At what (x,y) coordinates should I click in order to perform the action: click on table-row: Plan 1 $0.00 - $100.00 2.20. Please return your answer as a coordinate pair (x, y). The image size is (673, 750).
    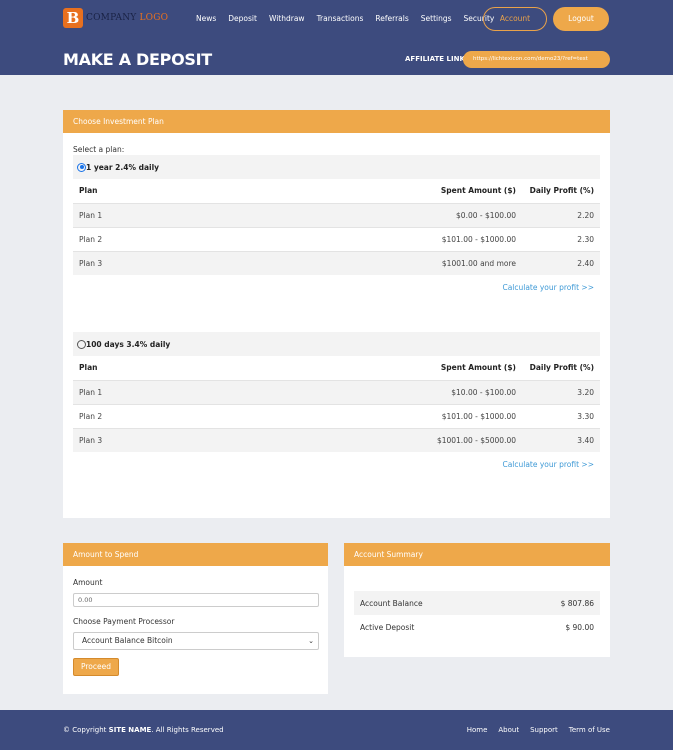
    Looking at the image, I should click on (336, 214).